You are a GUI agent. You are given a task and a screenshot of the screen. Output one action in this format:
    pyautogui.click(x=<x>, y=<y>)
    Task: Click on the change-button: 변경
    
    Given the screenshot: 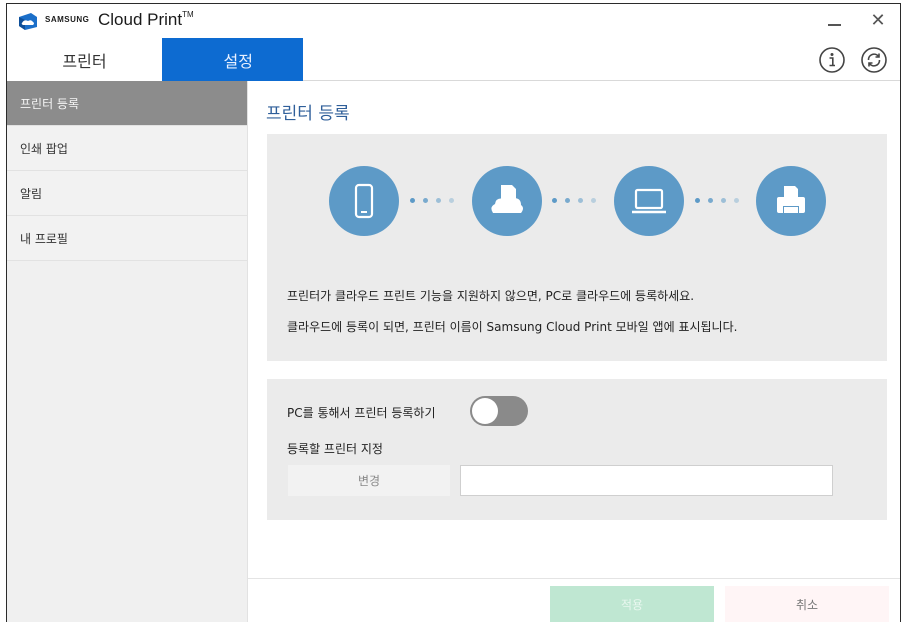 What is the action you would take?
    pyautogui.click(x=369, y=480)
    